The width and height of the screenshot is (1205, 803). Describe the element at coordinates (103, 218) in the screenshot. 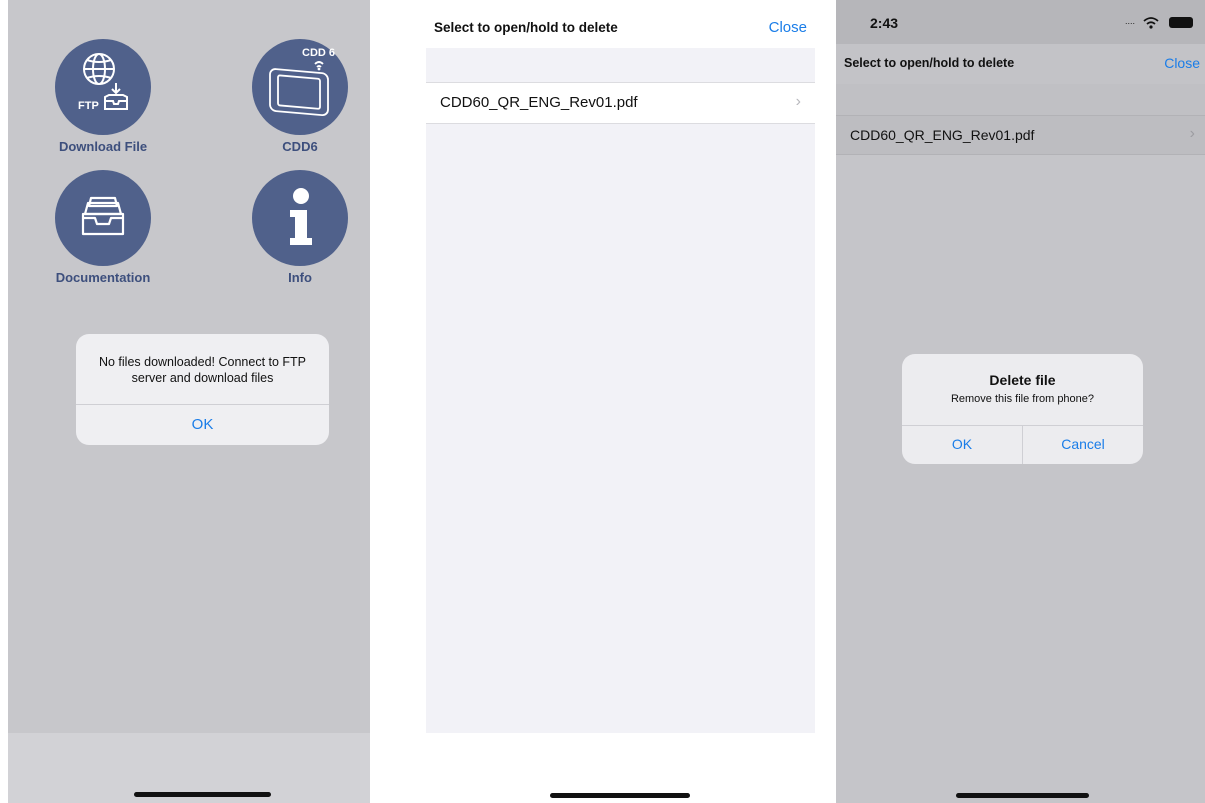

I see `inbox-tray-icon` at that location.